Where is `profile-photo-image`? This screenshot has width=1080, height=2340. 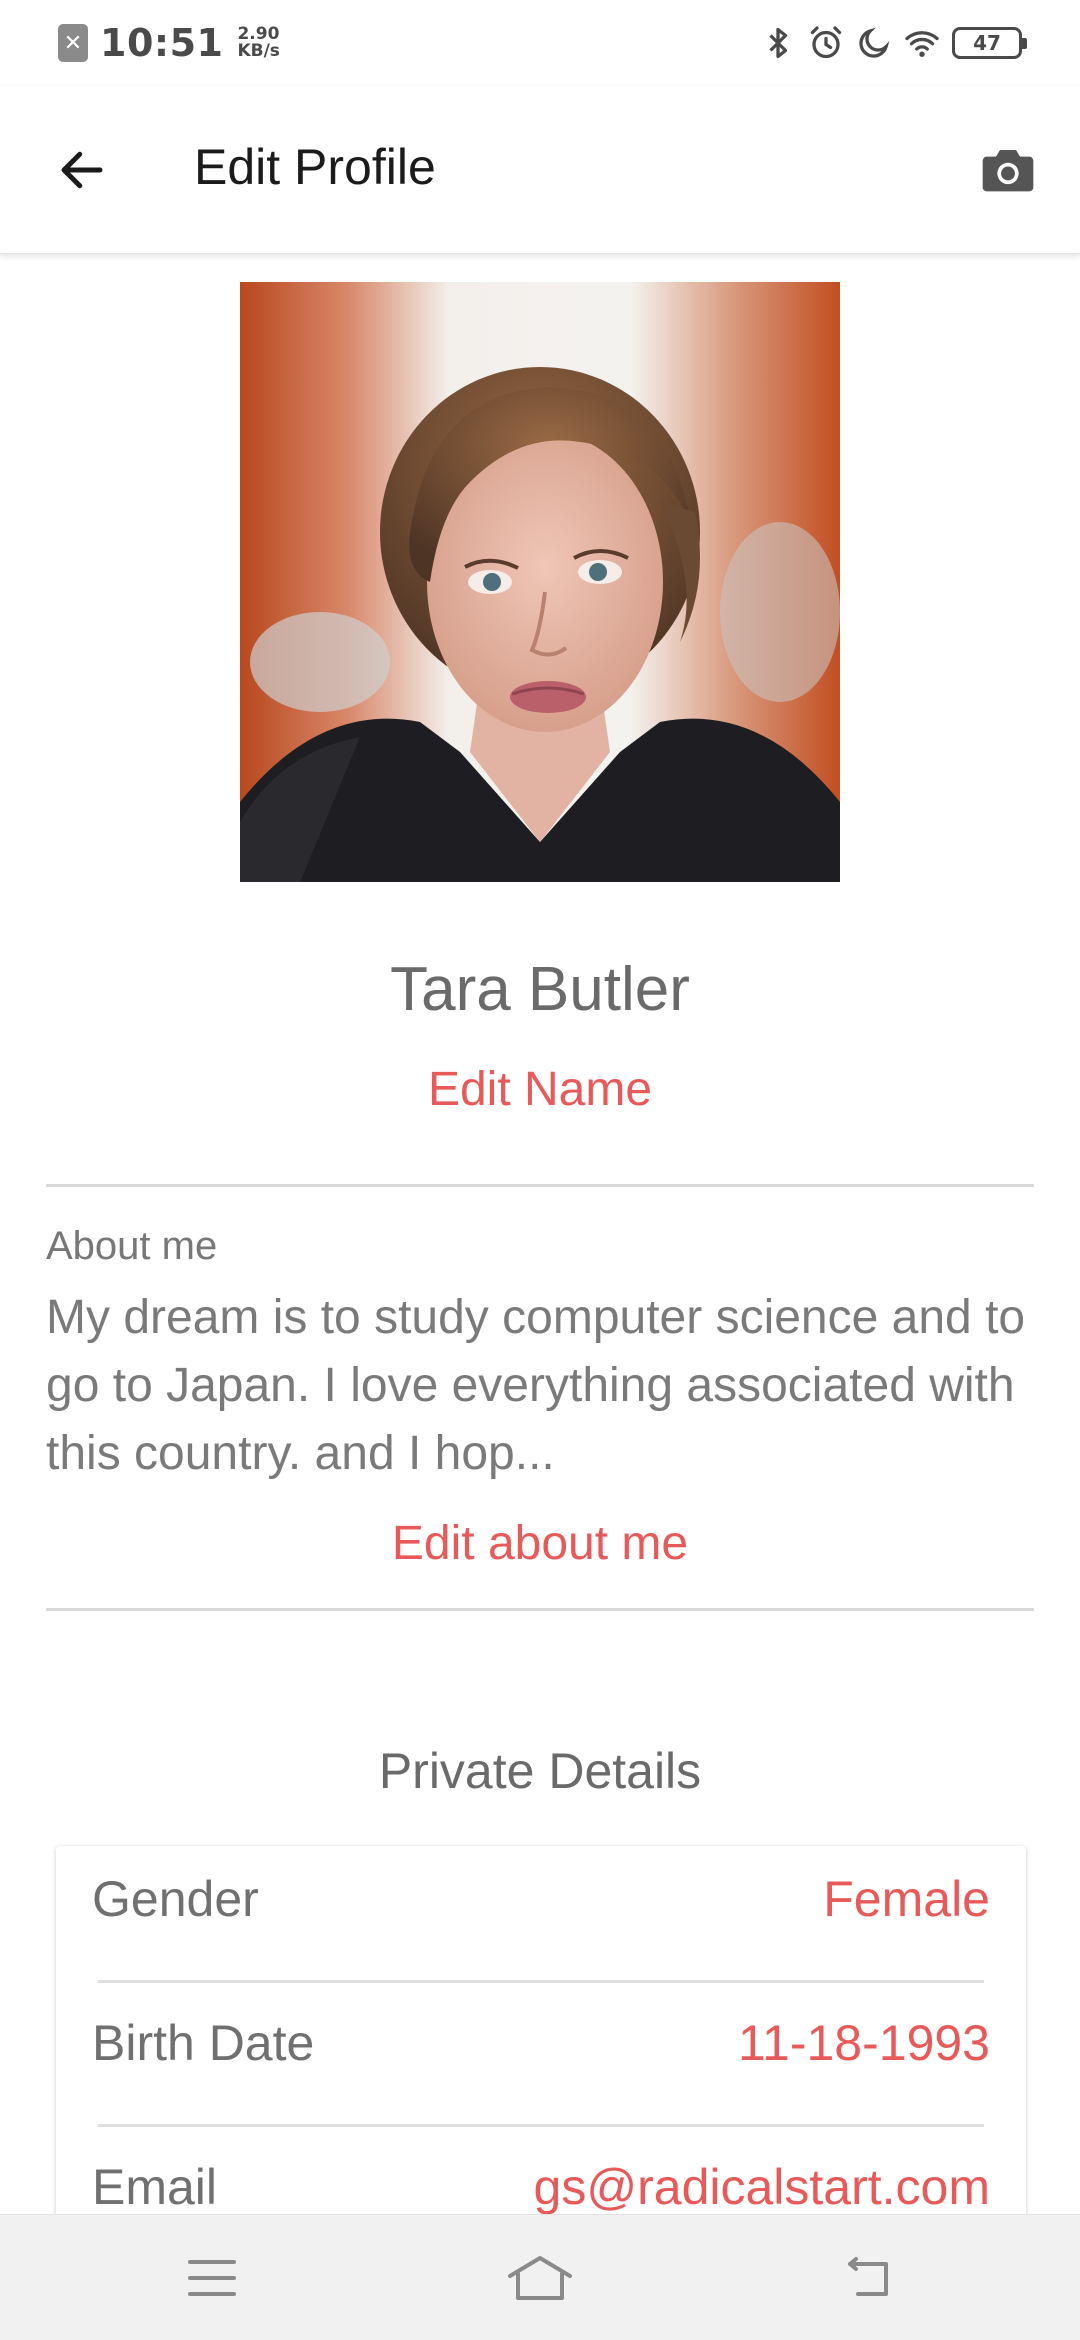
profile-photo-image is located at coordinates (540, 582).